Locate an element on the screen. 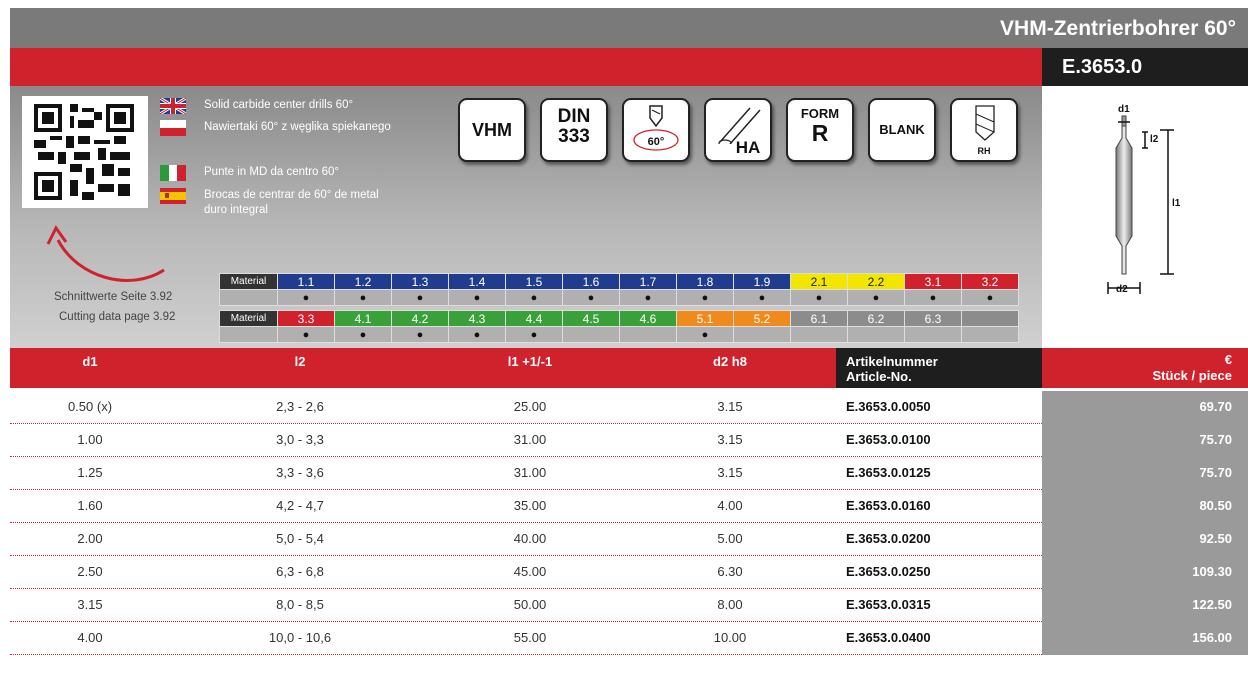  material-code: 1.9 is located at coordinates (762, 281).